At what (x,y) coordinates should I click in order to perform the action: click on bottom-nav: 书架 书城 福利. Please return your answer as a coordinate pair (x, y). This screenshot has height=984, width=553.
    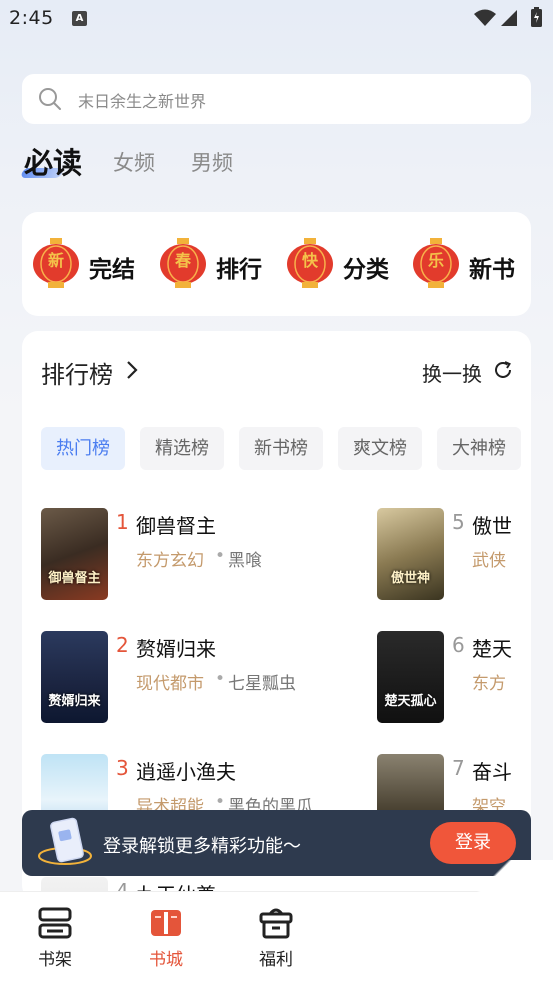
    Looking at the image, I should click on (276, 937).